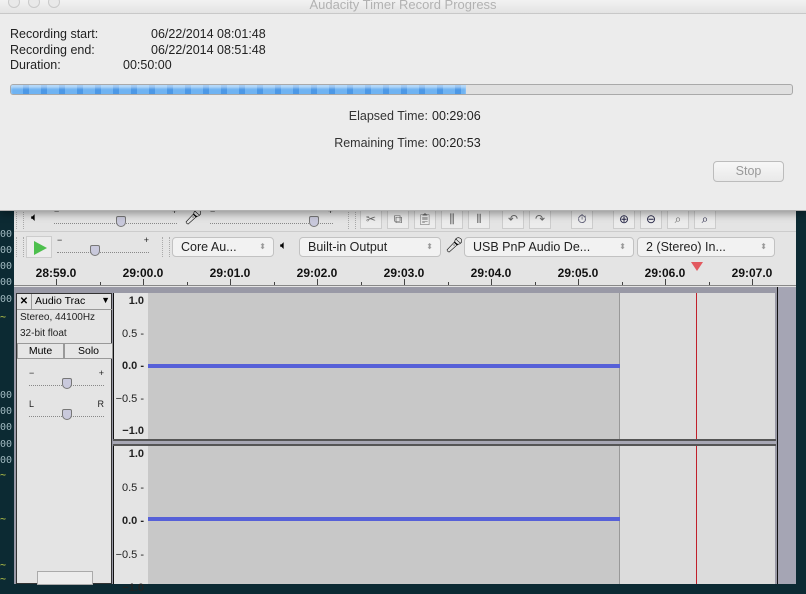 The image size is (806, 594). What do you see at coordinates (786, 435) in the screenshot?
I see `vertical-scrollbar` at bounding box center [786, 435].